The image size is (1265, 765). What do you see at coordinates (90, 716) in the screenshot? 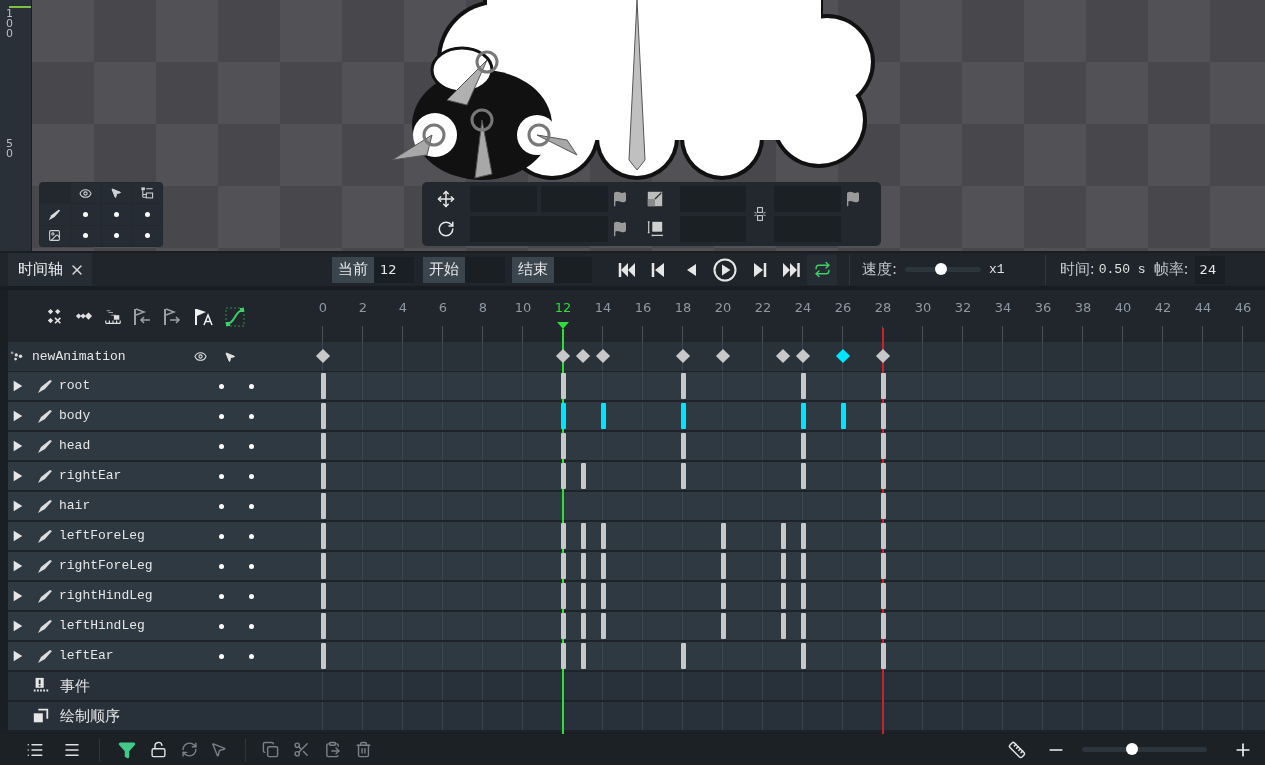
I see `track-label: 绘制顺序` at bounding box center [90, 716].